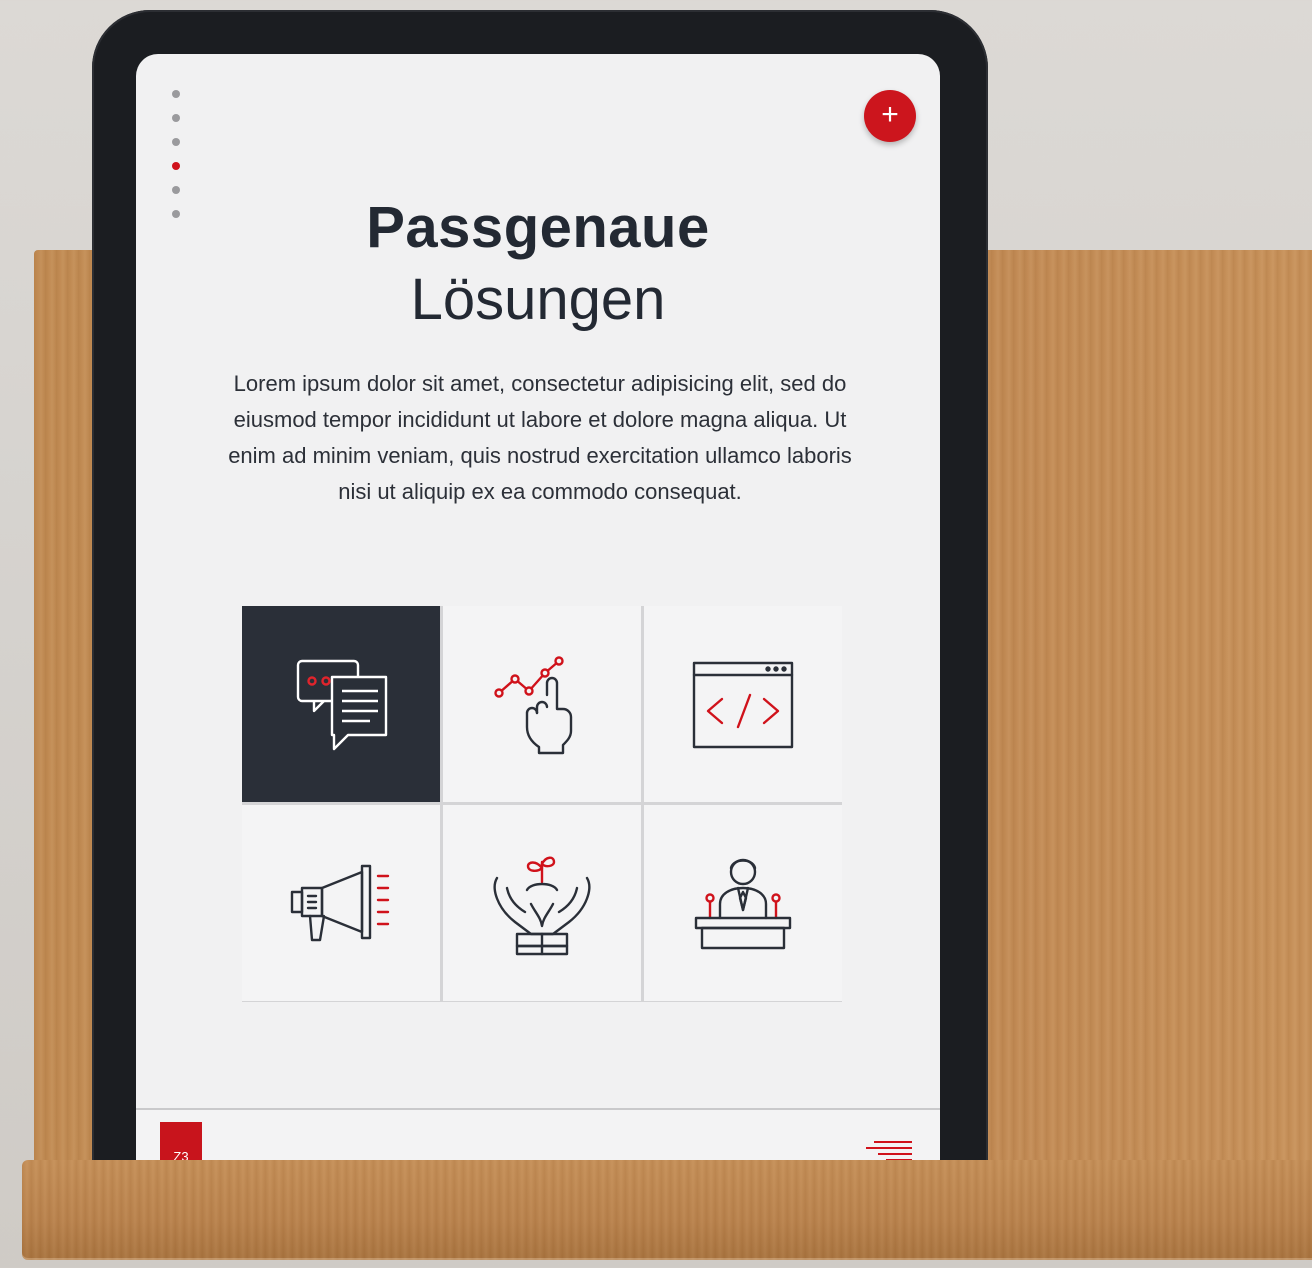  What do you see at coordinates (538, 299) in the screenshot?
I see `page-subtitle: Lösungen` at bounding box center [538, 299].